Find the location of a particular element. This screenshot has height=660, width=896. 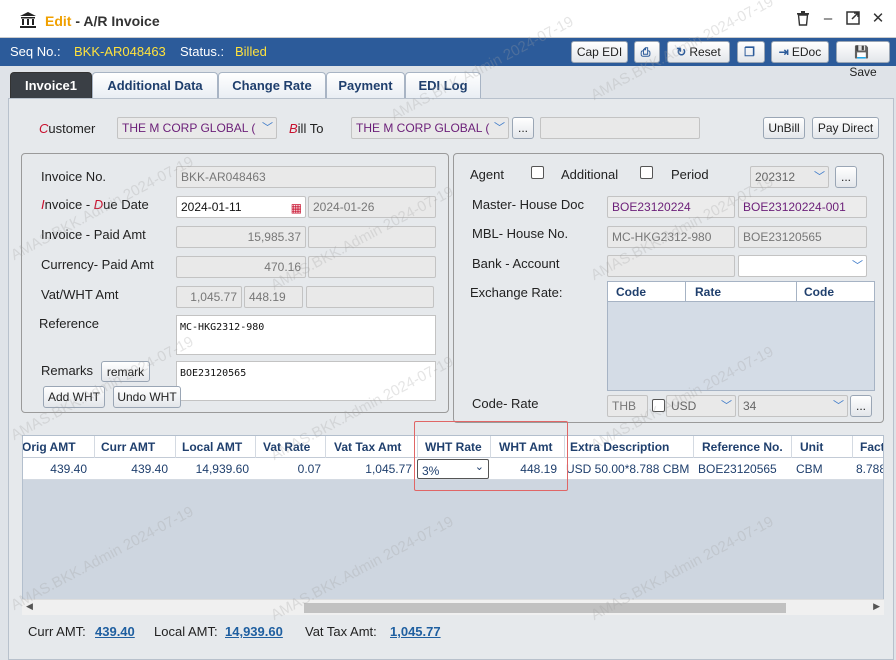

copy-button: ❐ is located at coordinates (751, 52).